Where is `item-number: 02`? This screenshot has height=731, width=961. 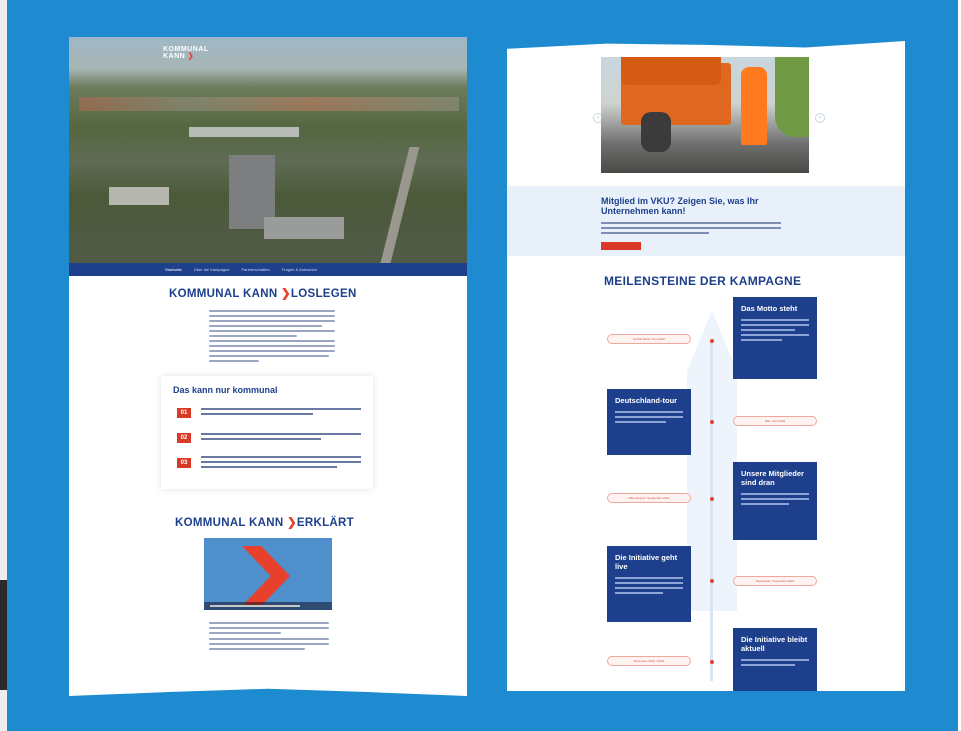
item-number: 02 is located at coordinates (184, 438).